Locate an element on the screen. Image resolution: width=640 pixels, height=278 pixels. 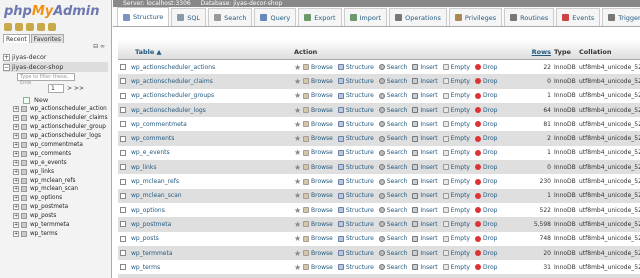
next-page-link: > >> is located at coordinates (75, 88).